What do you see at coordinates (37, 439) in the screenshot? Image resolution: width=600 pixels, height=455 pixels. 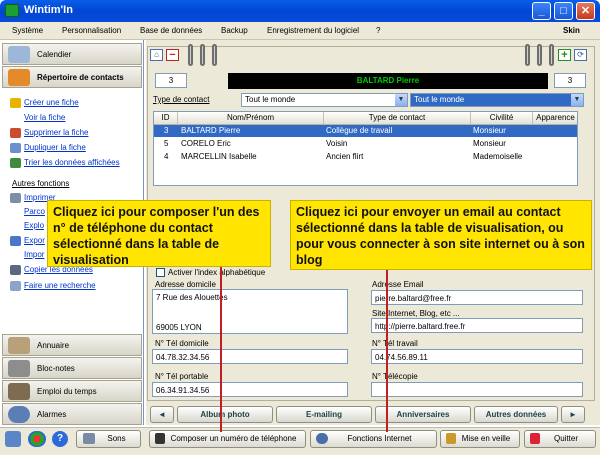 I see `browser-icon` at bounding box center [37, 439].